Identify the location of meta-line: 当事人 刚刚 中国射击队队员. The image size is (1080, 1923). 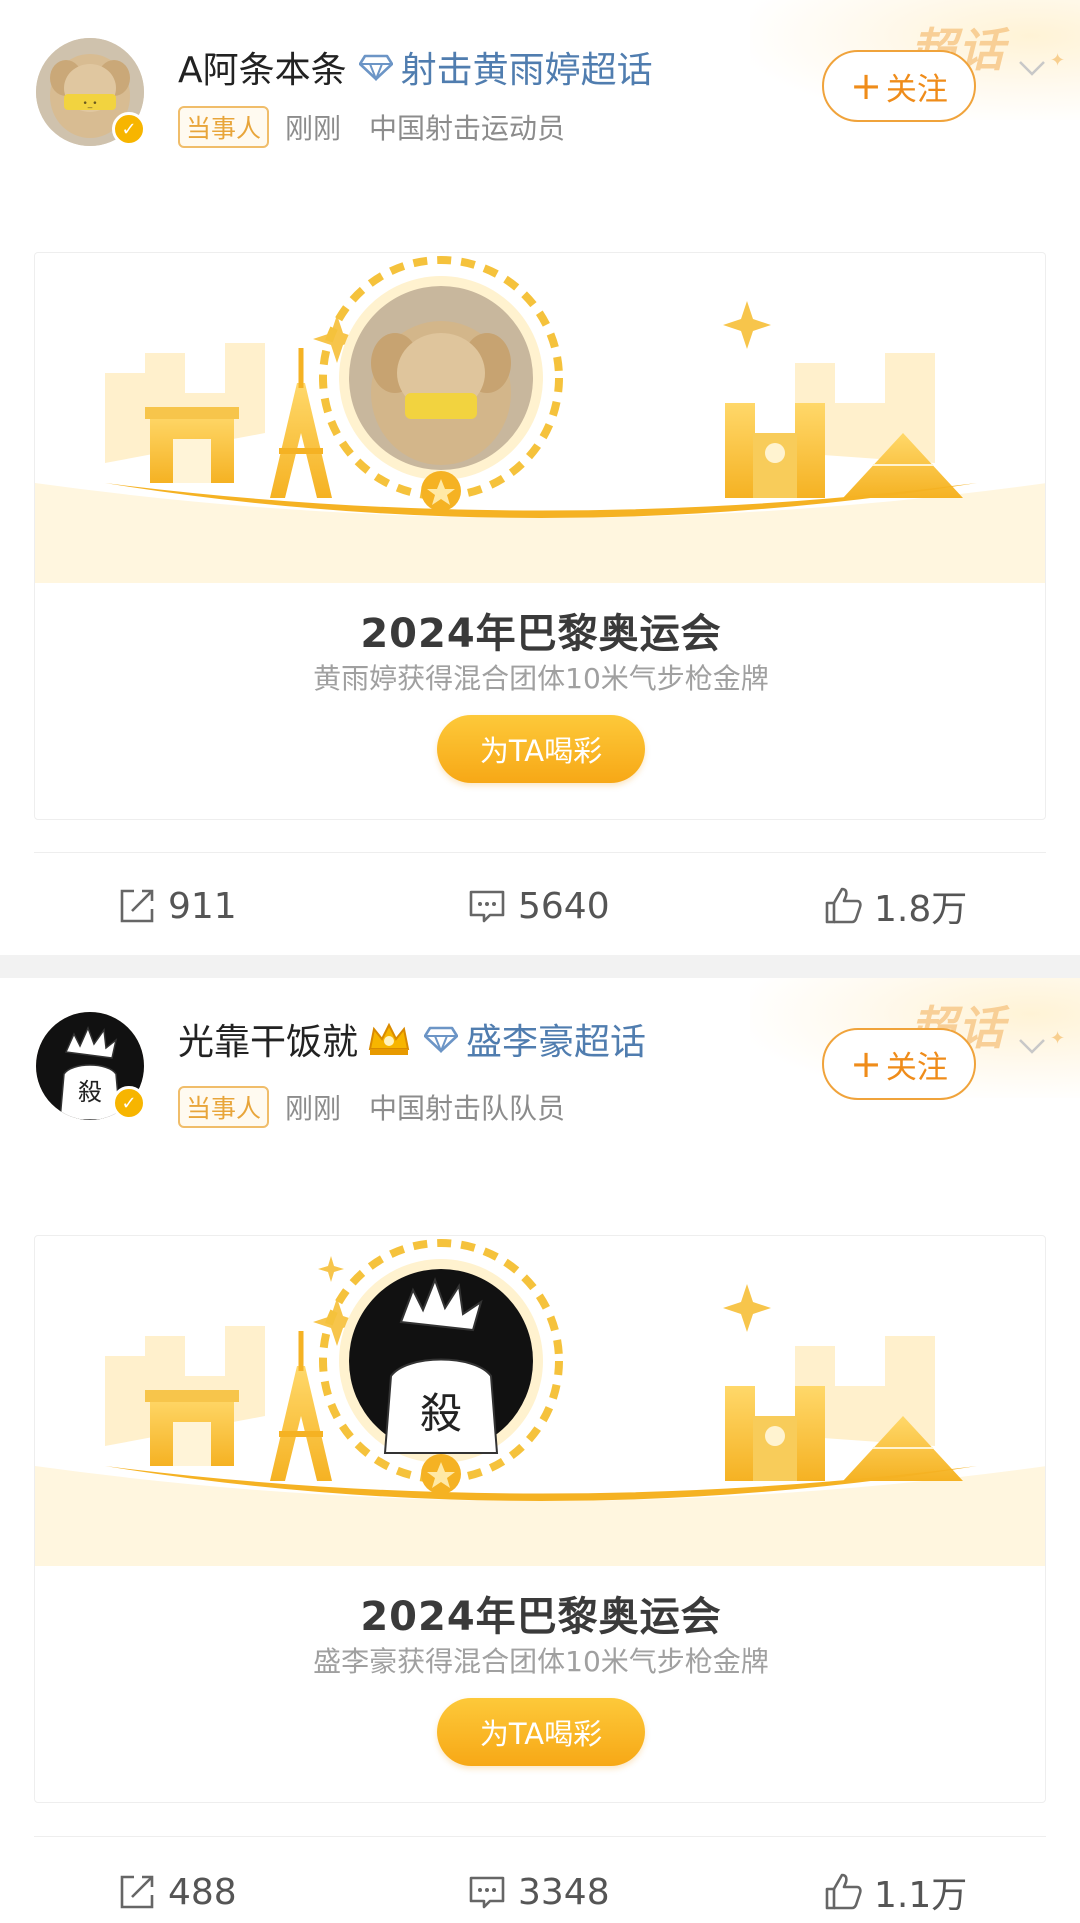
(371, 1107).